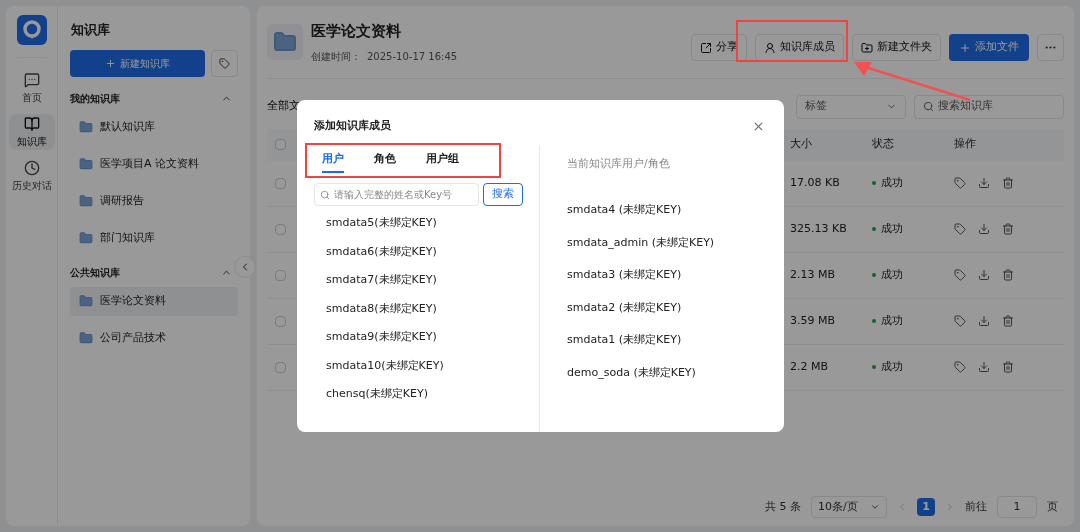 Image resolution: width=1080 pixels, height=532 pixels. Describe the element at coordinates (641, 242) in the screenshot. I see `member-name: smdata_admin (未绑定KEY)` at that location.